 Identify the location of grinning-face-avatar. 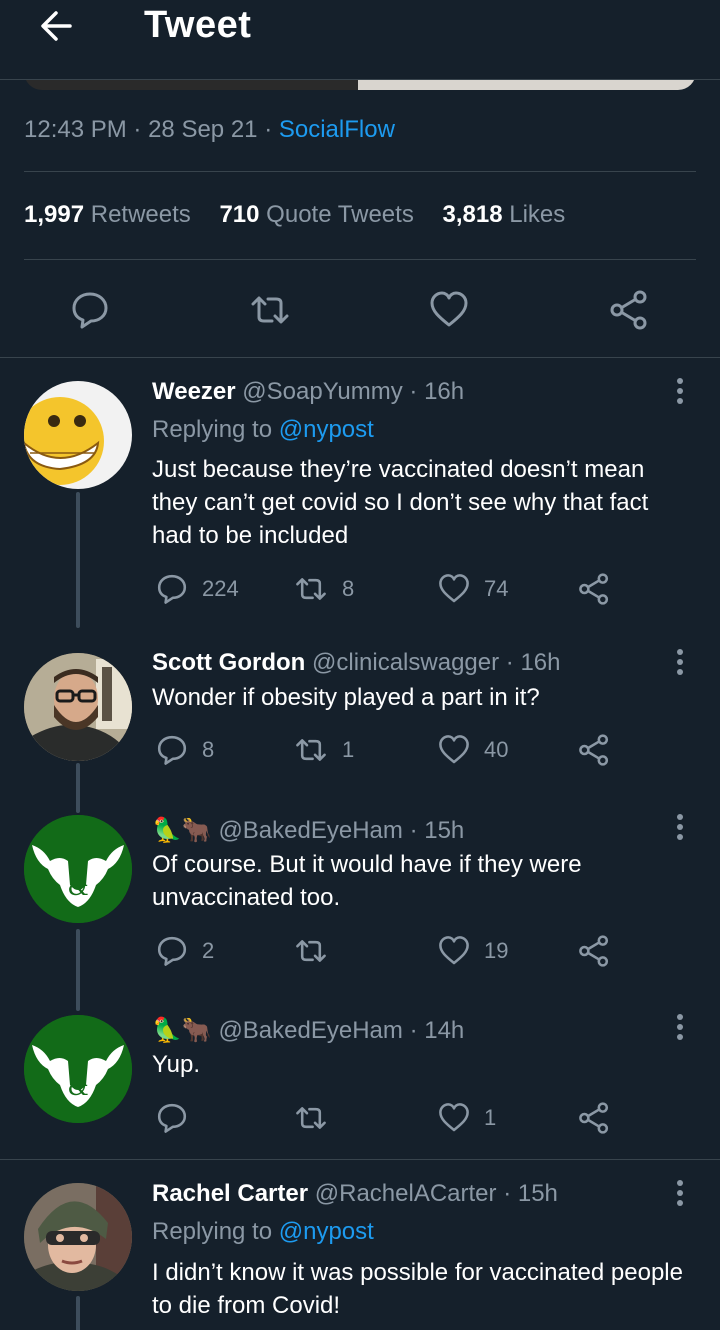
(64, 441).